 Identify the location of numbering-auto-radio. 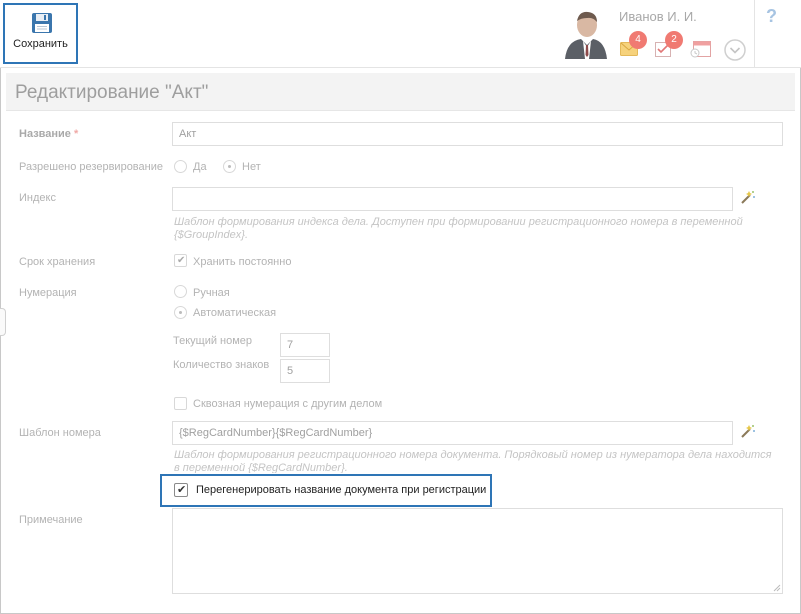
(180, 312).